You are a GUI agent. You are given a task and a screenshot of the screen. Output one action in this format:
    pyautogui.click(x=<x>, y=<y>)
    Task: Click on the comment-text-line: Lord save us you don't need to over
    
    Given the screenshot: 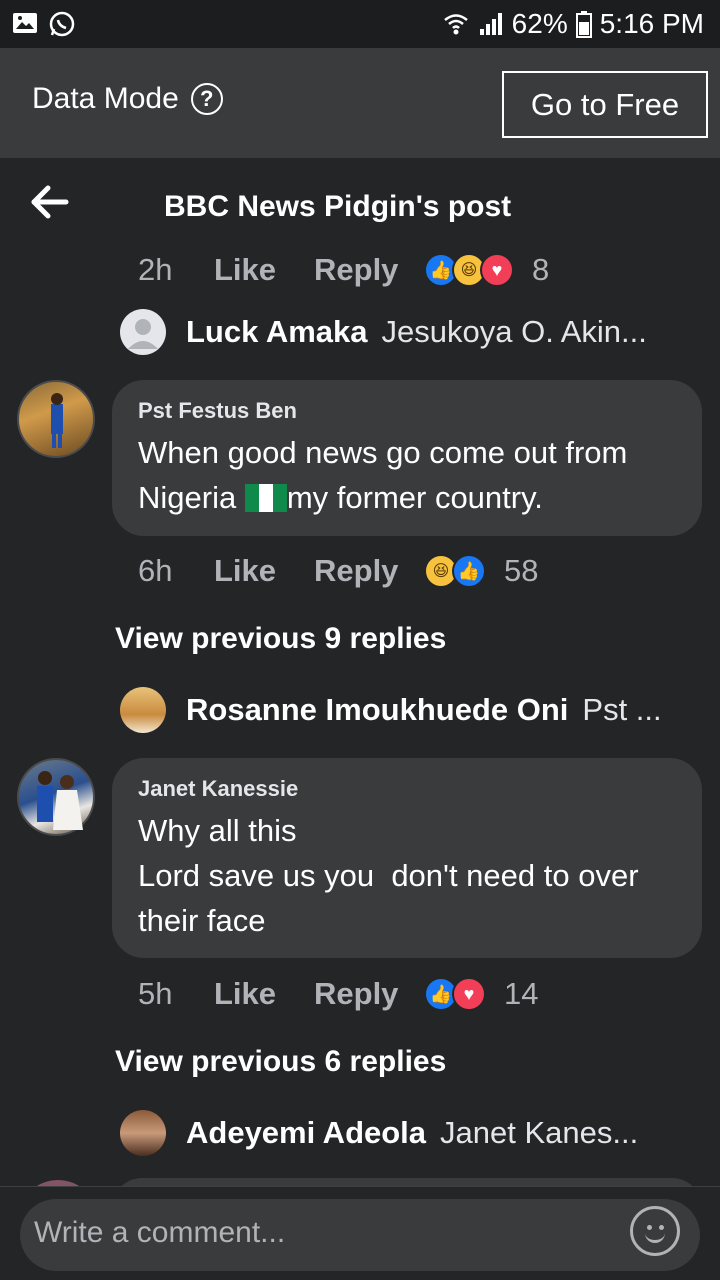 What is the action you would take?
    pyautogui.click(x=388, y=875)
    